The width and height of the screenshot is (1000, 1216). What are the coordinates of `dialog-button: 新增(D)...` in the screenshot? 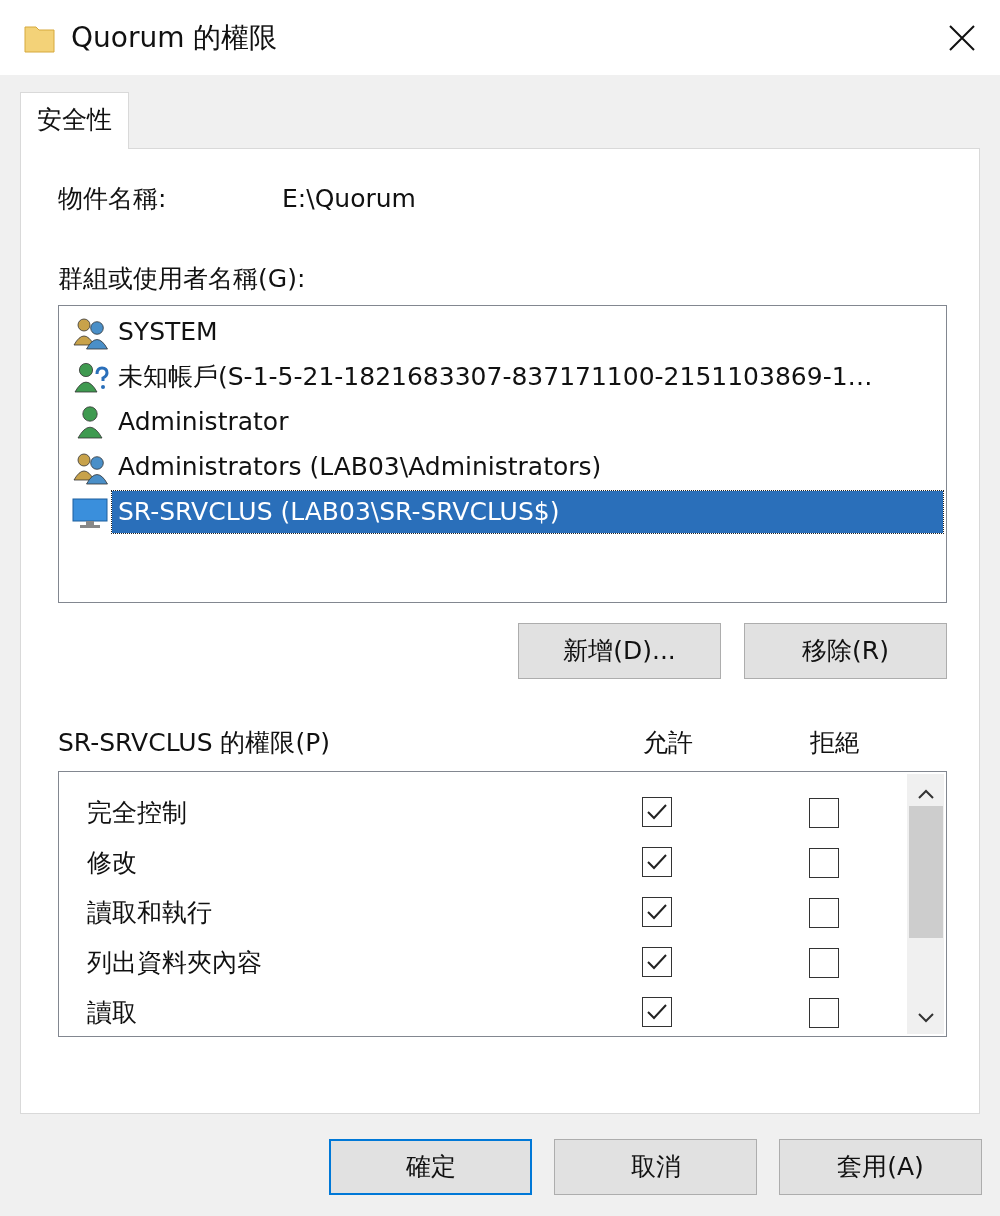 It's located at (619, 650).